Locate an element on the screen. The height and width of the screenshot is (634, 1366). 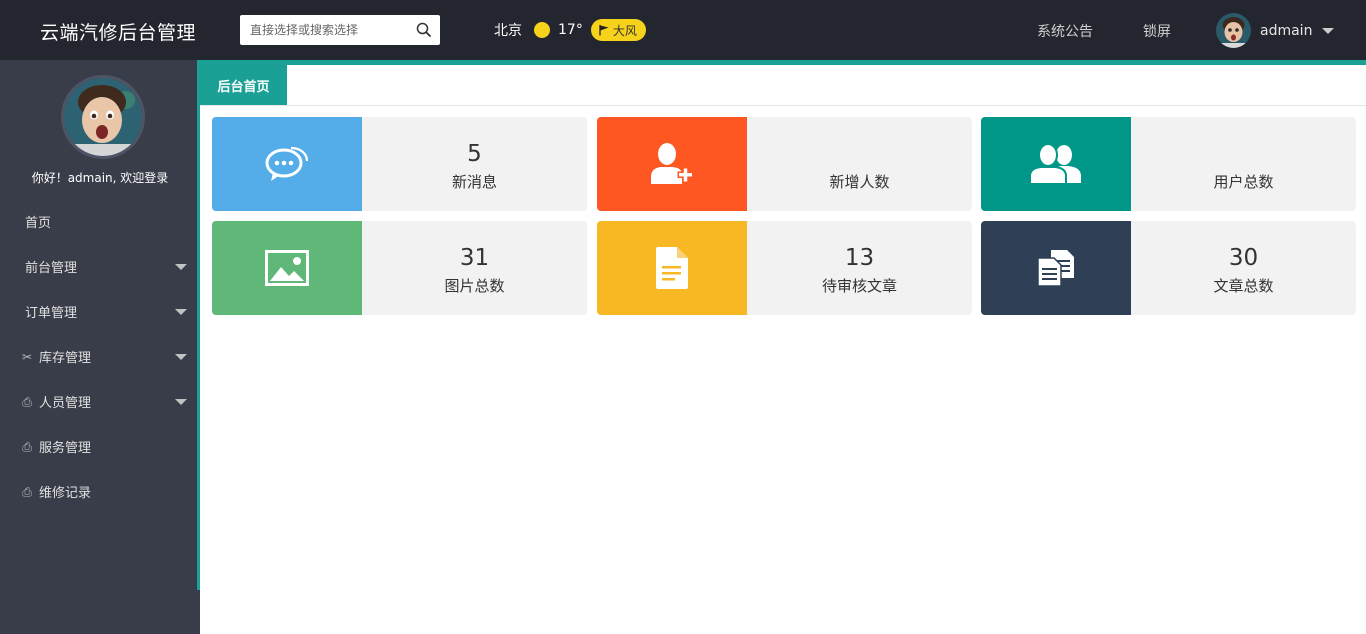
user-name: admain is located at coordinates (1286, 30).